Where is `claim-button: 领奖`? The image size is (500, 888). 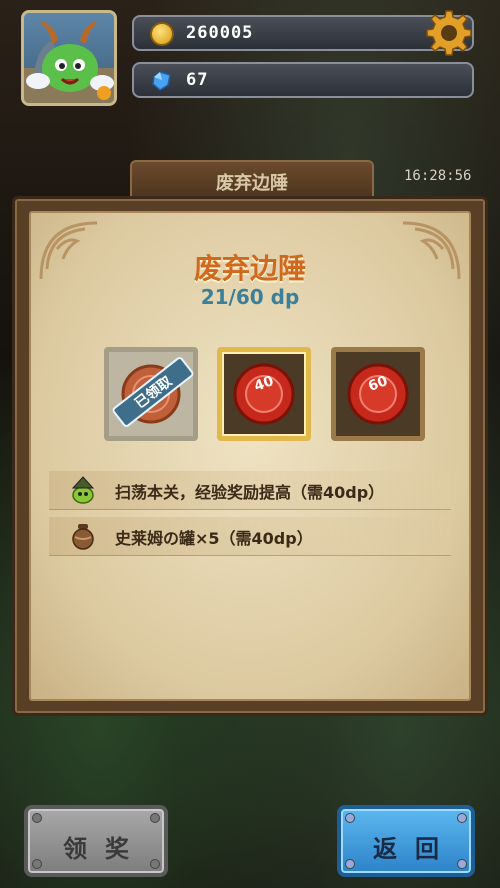 claim-button: 领奖 is located at coordinates (96, 841).